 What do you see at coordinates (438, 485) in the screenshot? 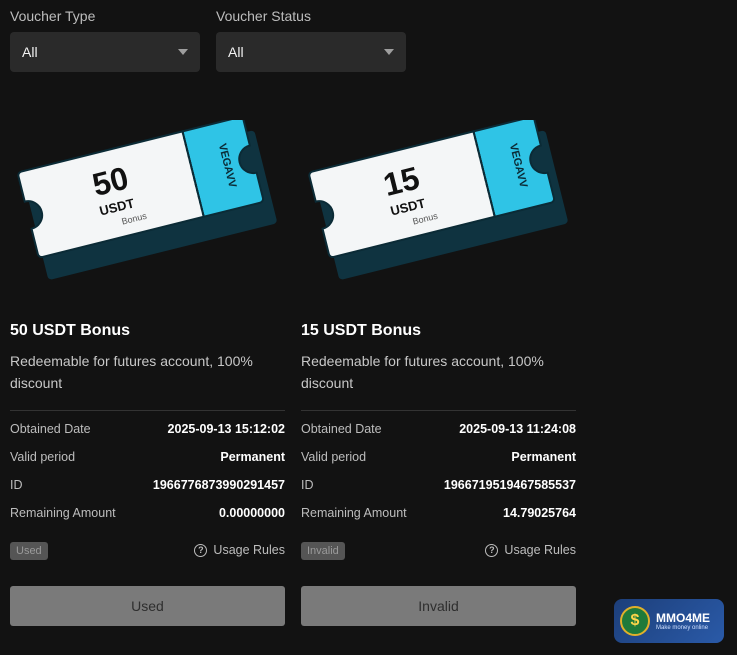
I see `id-row: ID 1966719519467585537` at bounding box center [438, 485].